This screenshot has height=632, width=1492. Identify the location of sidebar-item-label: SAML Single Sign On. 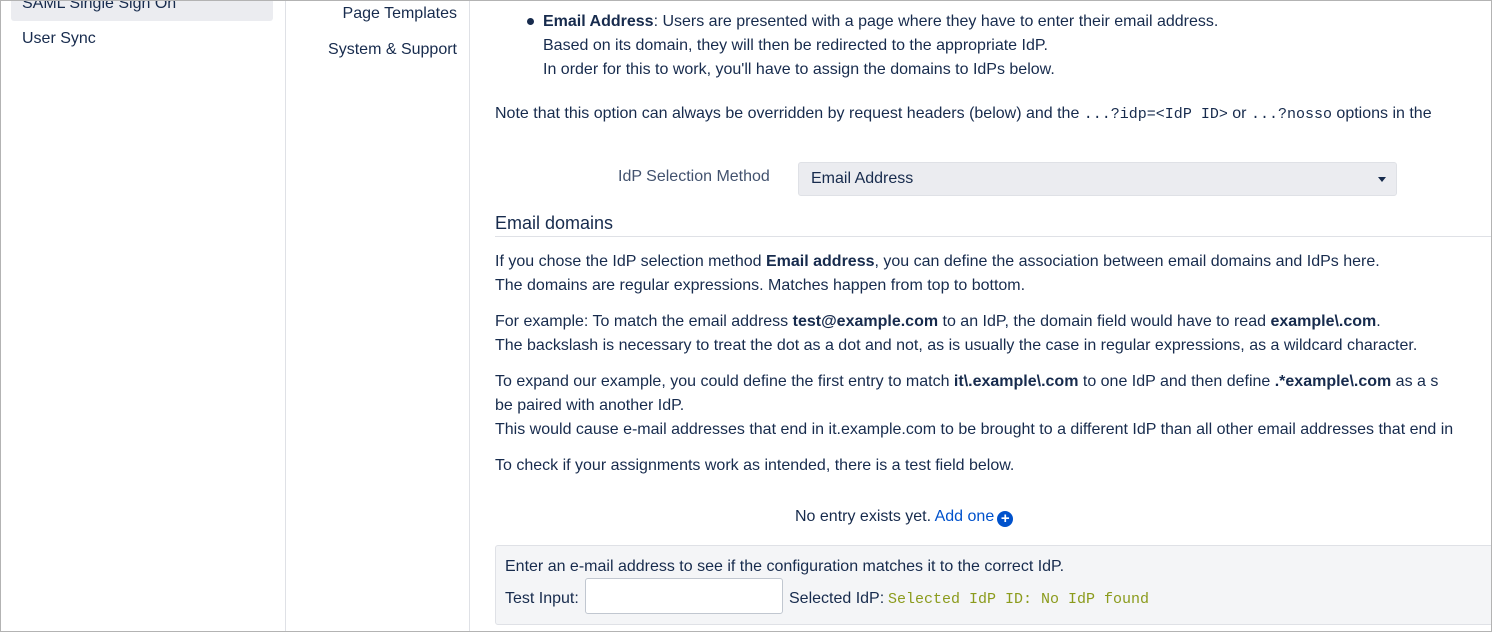
(99, 6).